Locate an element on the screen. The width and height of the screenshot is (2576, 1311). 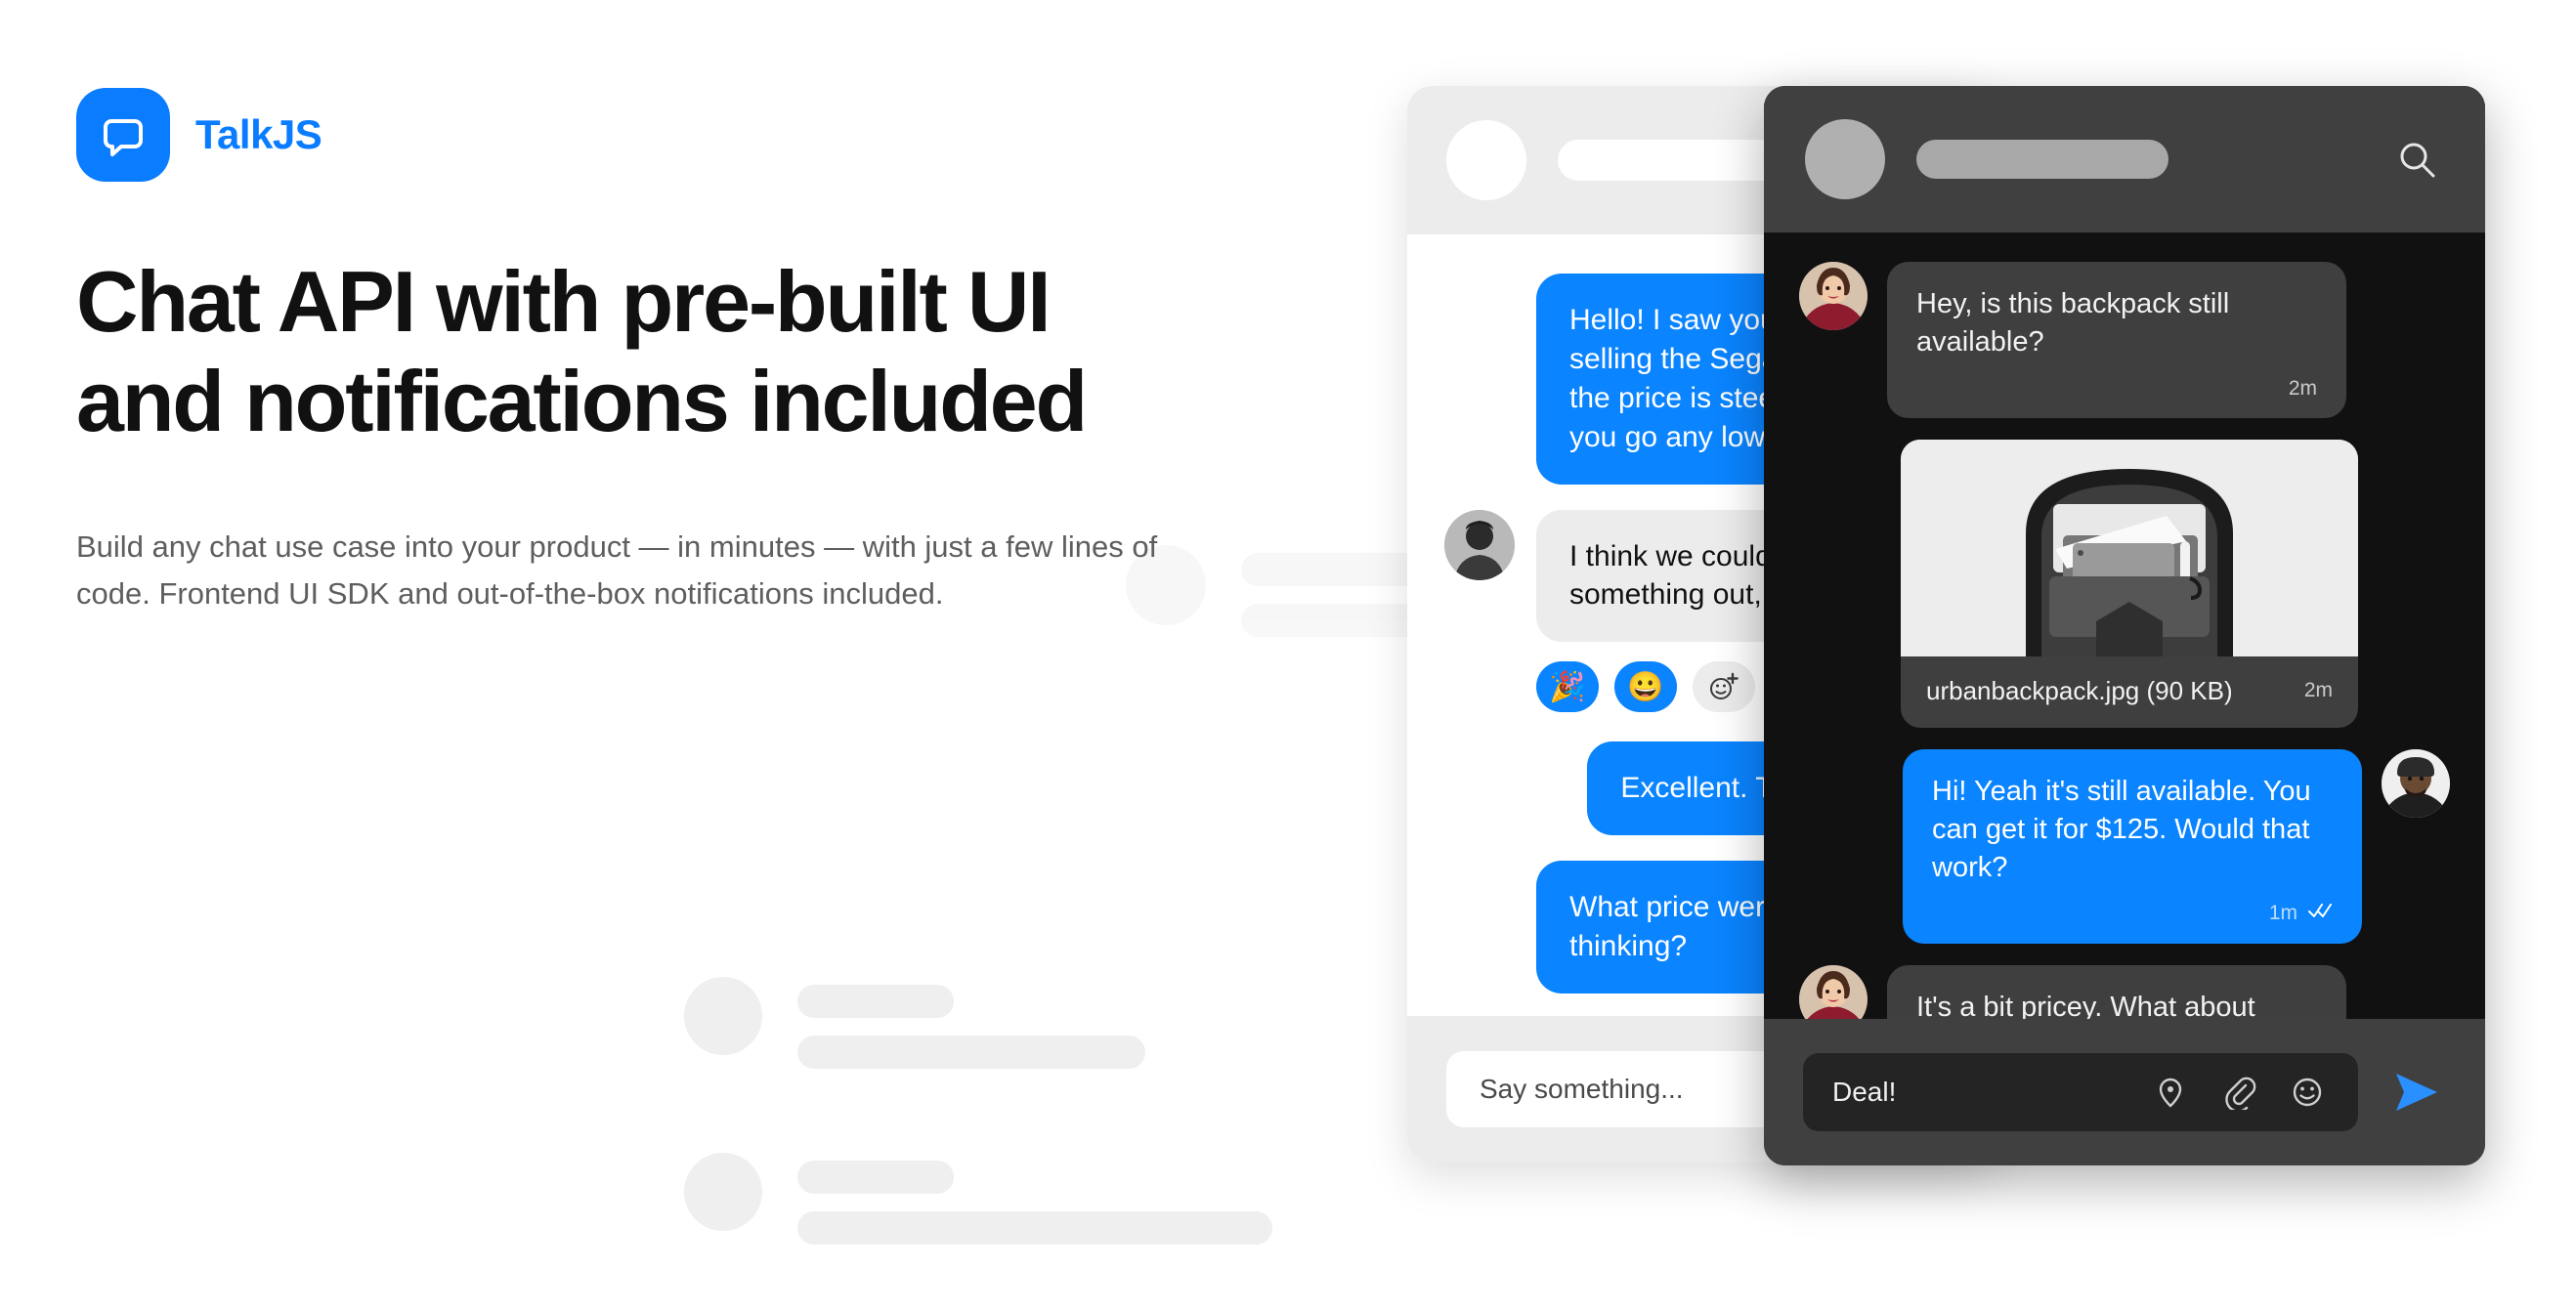
message-input: Deal! is located at coordinates (1978, 1093).